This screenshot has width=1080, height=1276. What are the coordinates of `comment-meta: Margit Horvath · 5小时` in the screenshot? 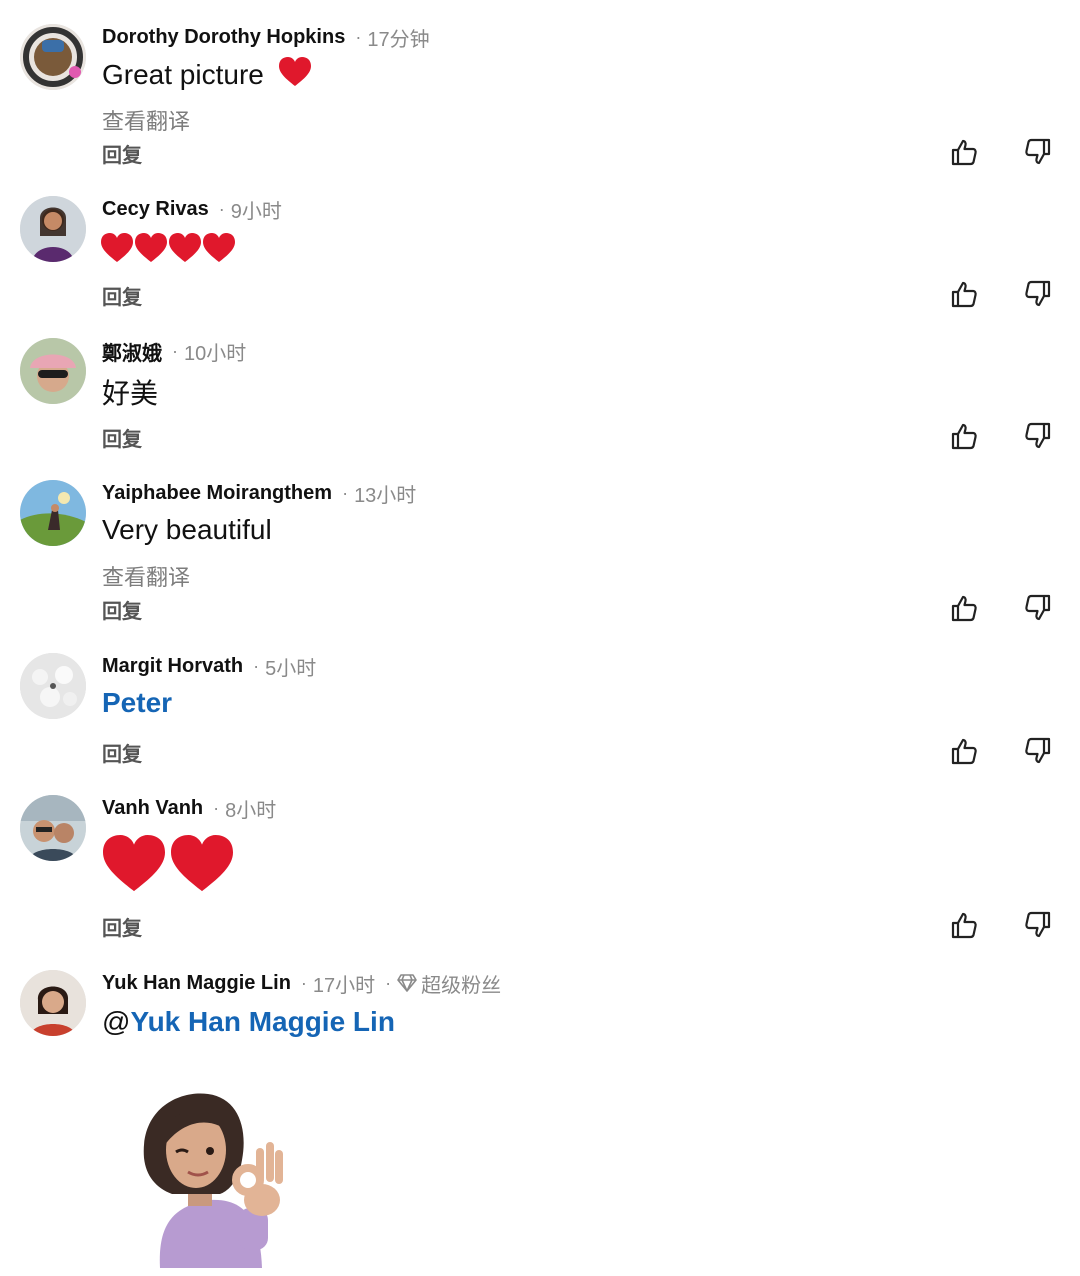 It's located at (209, 666).